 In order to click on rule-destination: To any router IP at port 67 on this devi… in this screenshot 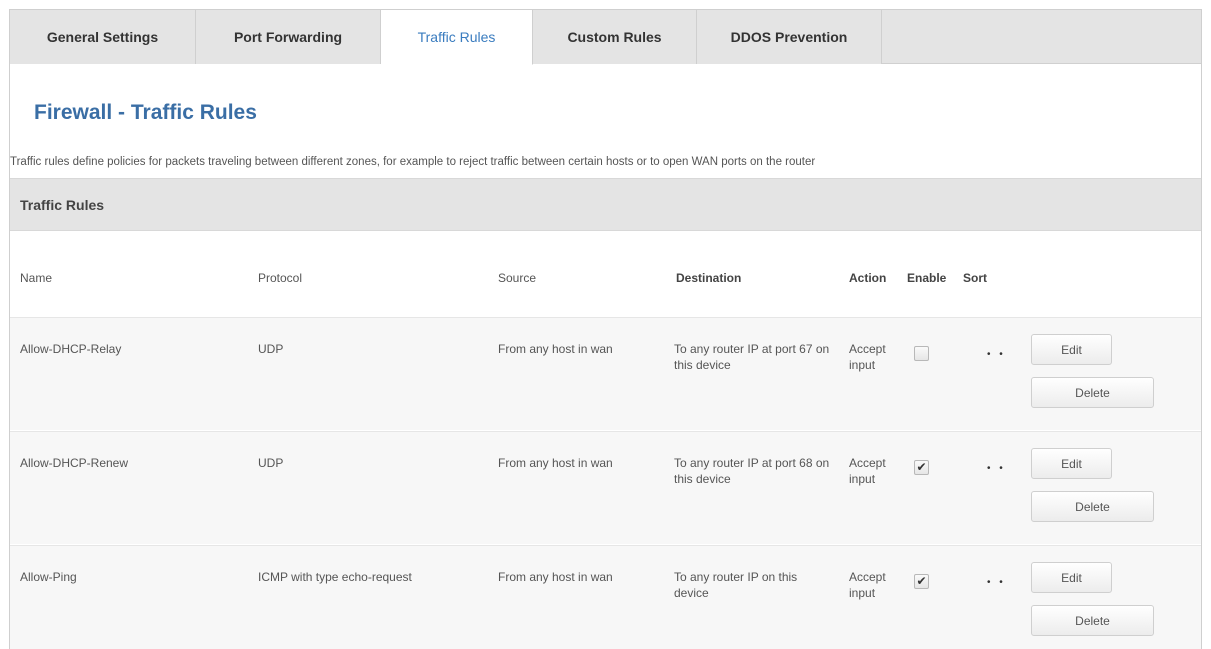, I will do `click(752, 357)`.